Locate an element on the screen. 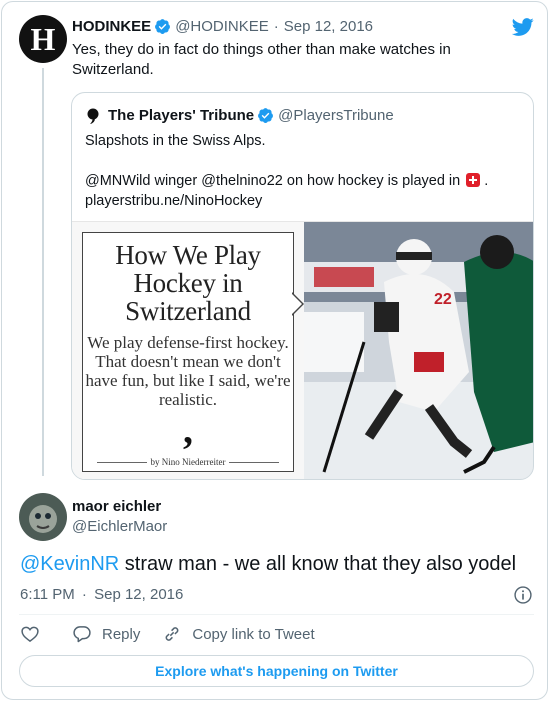  like-button is located at coordinates (35, 634).